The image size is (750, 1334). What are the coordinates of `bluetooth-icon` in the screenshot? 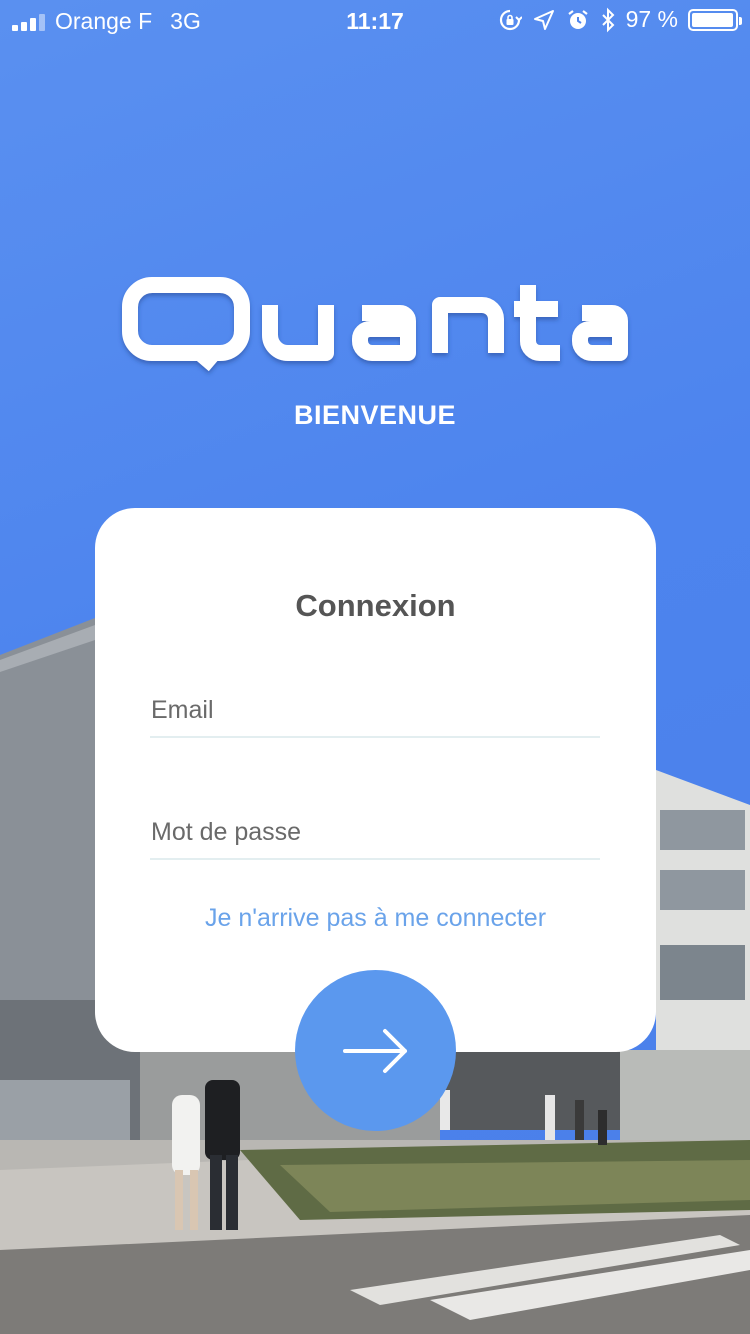 It's located at (607, 19).